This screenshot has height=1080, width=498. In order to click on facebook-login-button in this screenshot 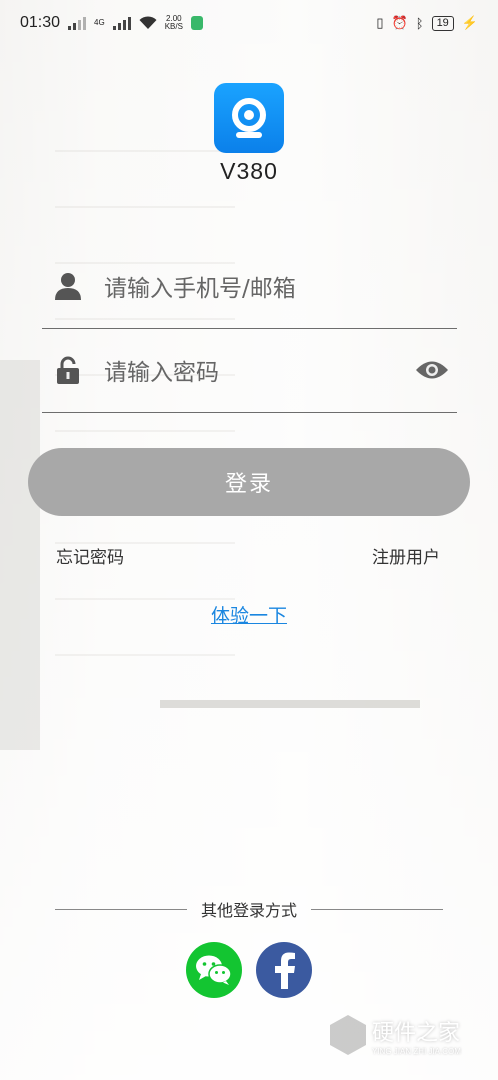, I will do `click(284, 970)`.